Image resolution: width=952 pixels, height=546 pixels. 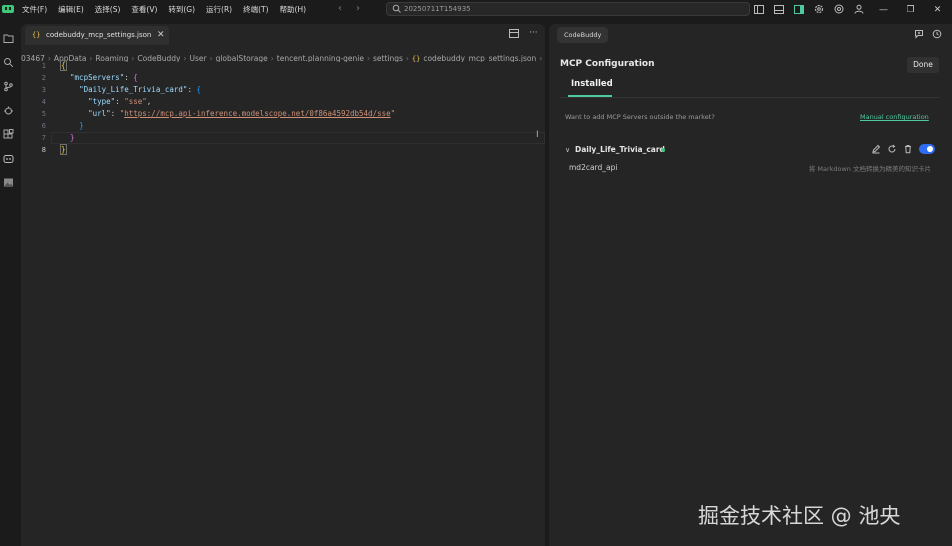 What do you see at coordinates (908, 149) in the screenshot?
I see `delete-trash-icon` at bounding box center [908, 149].